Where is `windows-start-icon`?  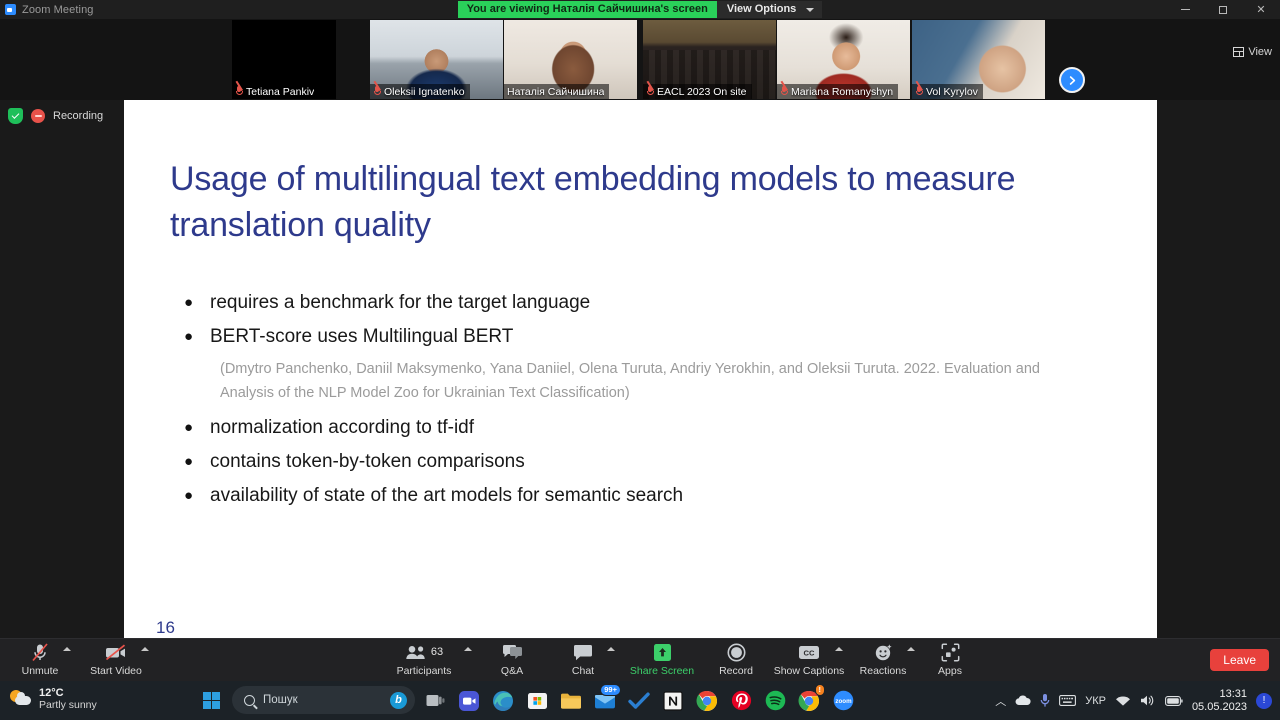
windows-start-icon is located at coordinates (211, 700).